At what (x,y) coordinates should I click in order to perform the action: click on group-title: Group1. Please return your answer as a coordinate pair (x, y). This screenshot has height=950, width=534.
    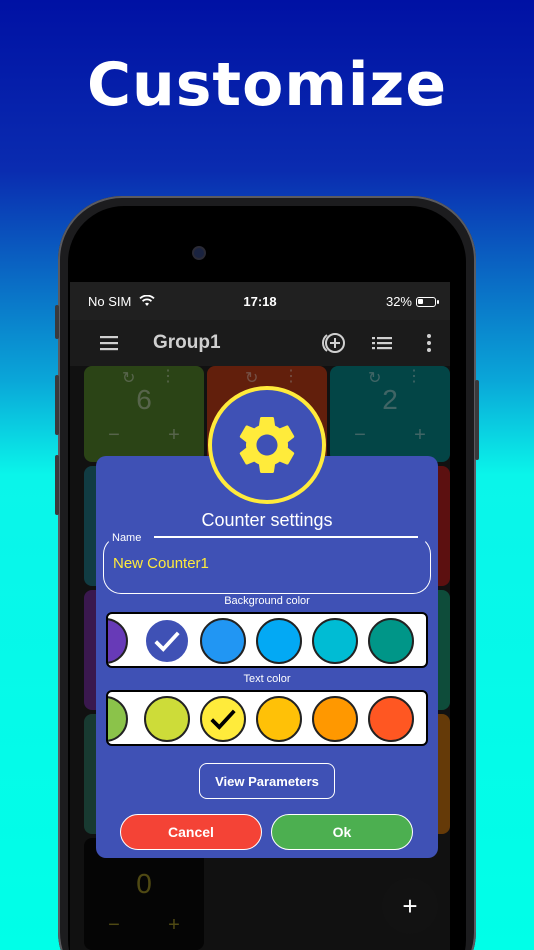
    Looking at the image, I should click on (187, 343).